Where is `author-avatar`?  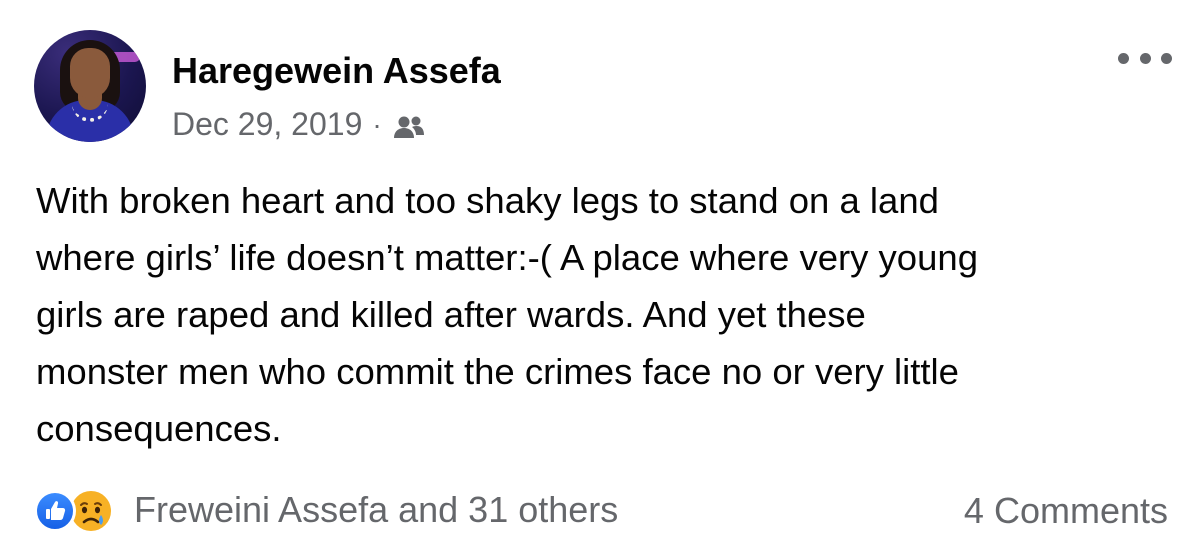
author-avatar is located at coordinates (90, 86).